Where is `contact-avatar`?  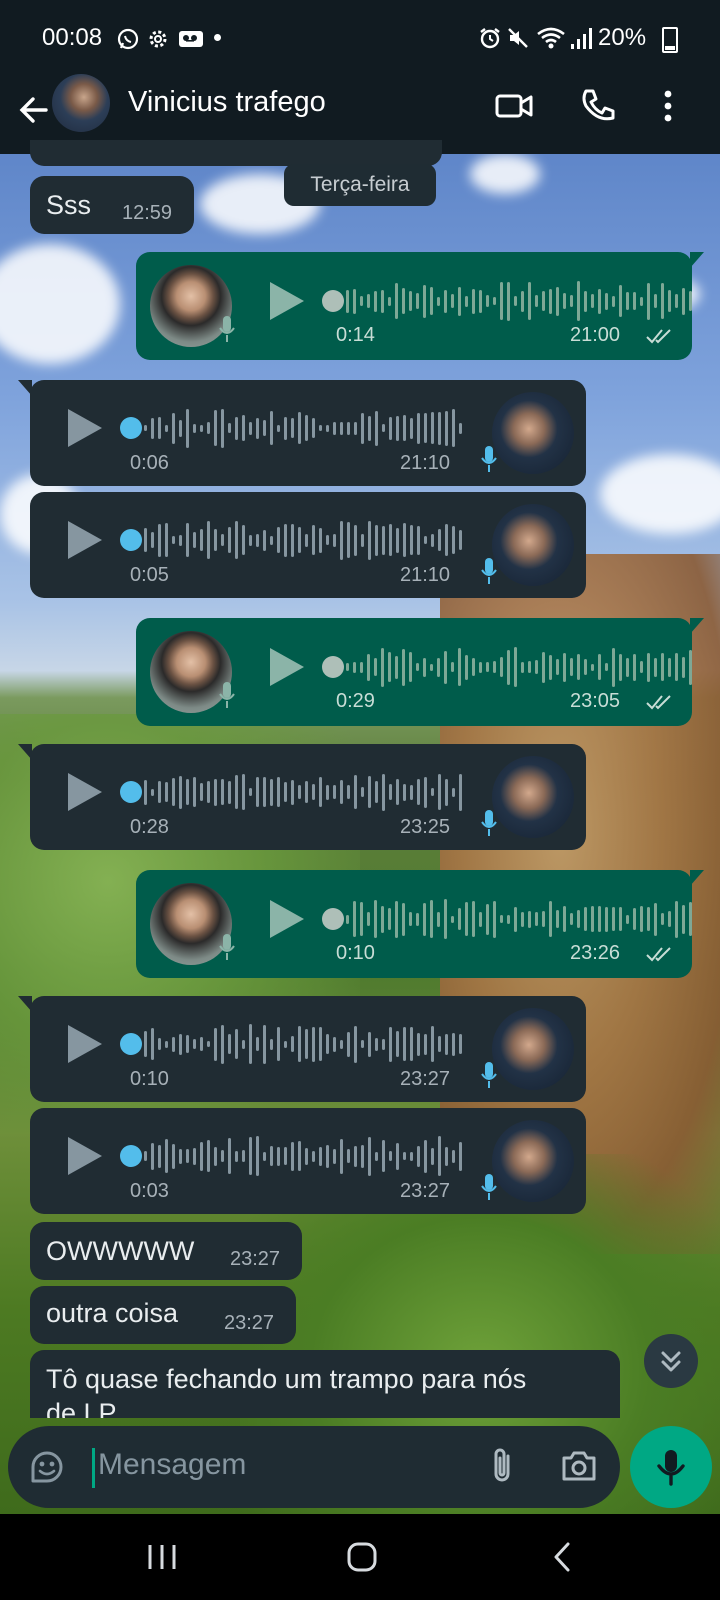
contact-avatar is located at coordinates (81, 103).